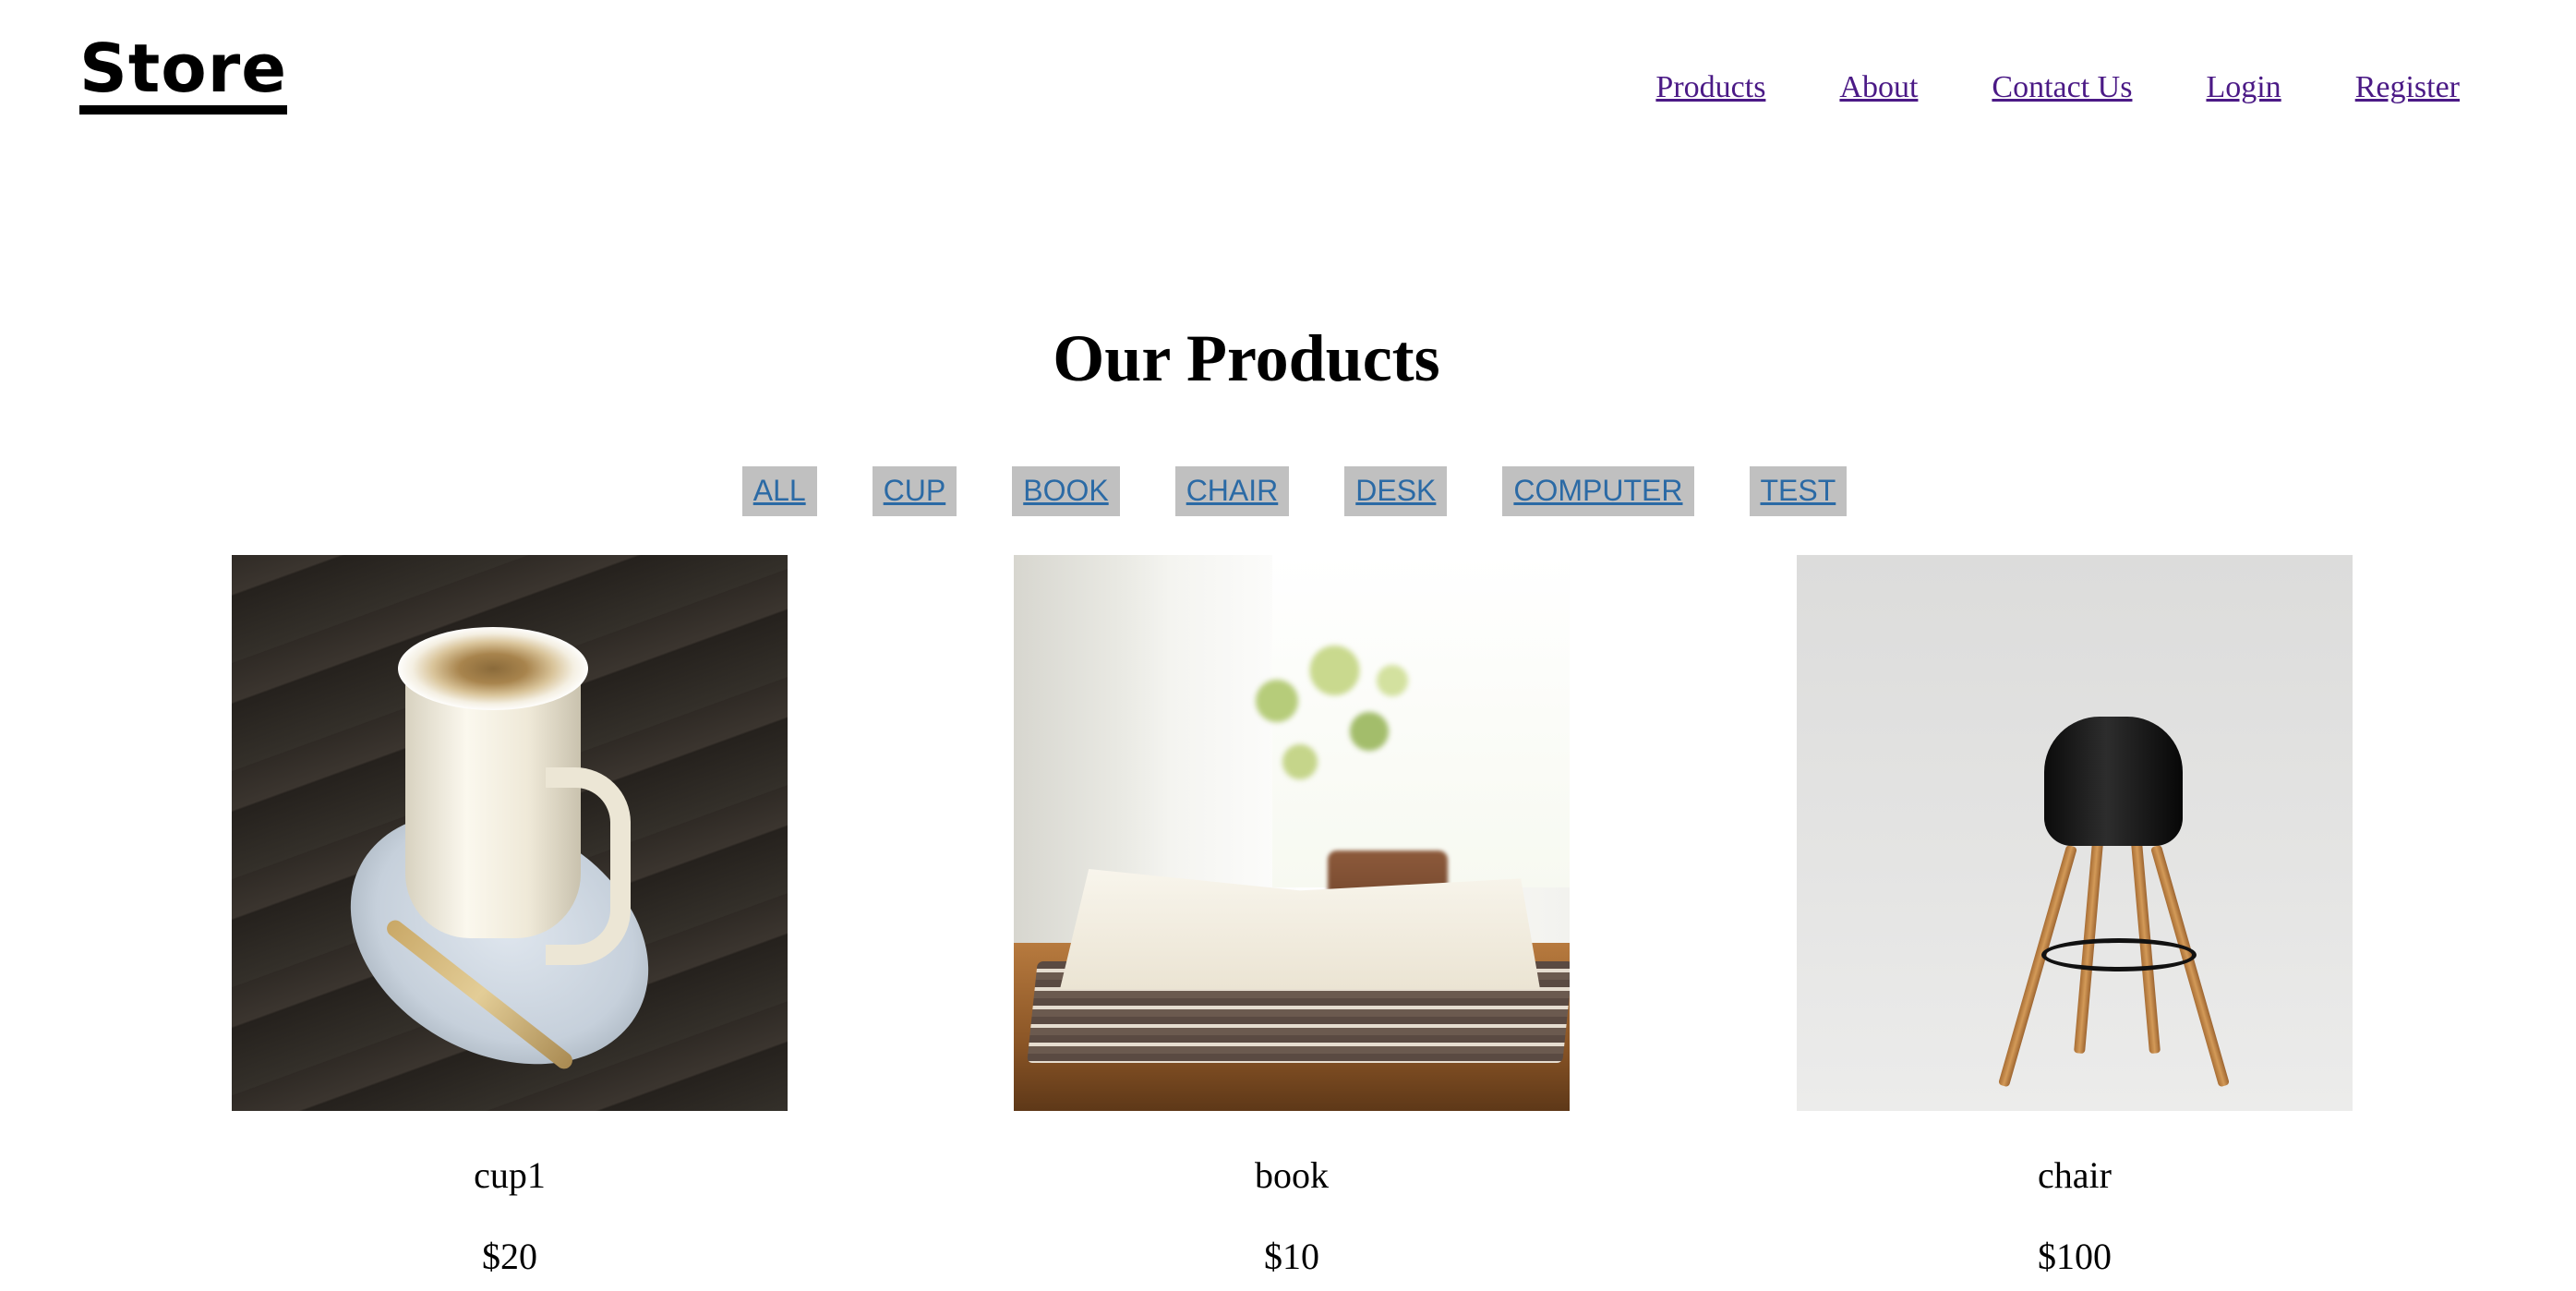  I want to click on filter-desk: DESK, so click(1396, 491).